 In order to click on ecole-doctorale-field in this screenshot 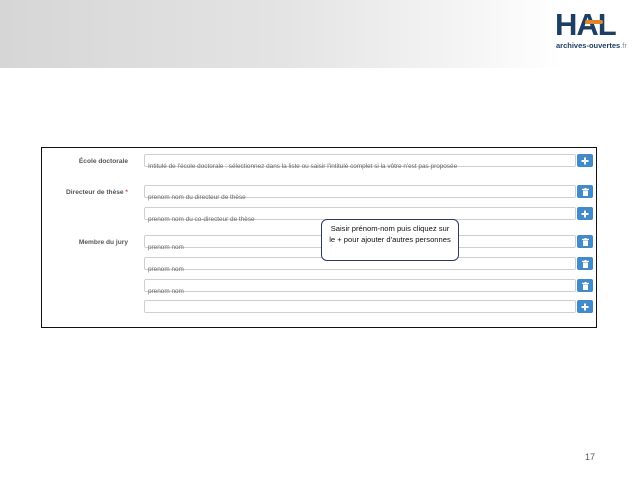, I will do `click(360, 163)`.